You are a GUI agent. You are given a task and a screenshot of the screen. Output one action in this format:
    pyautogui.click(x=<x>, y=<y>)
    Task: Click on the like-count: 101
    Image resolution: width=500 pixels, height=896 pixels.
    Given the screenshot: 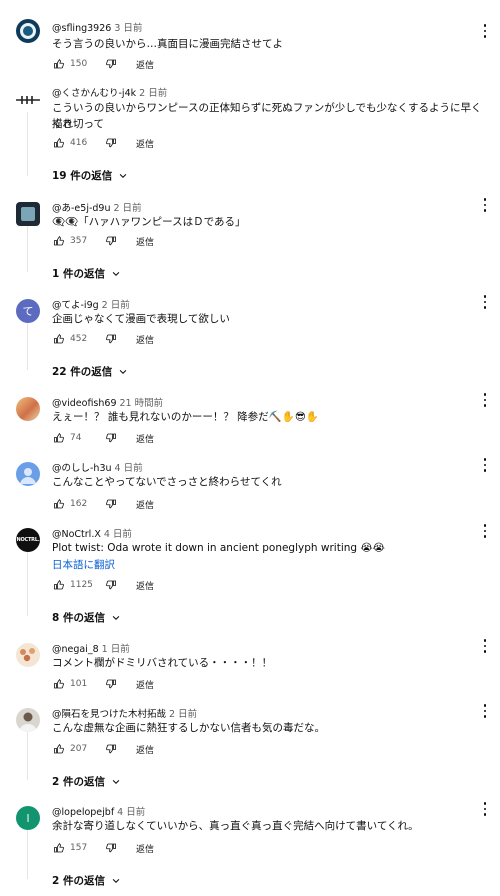 What is the action you would take?
    pyautogui.click(x=79, y=684)
    